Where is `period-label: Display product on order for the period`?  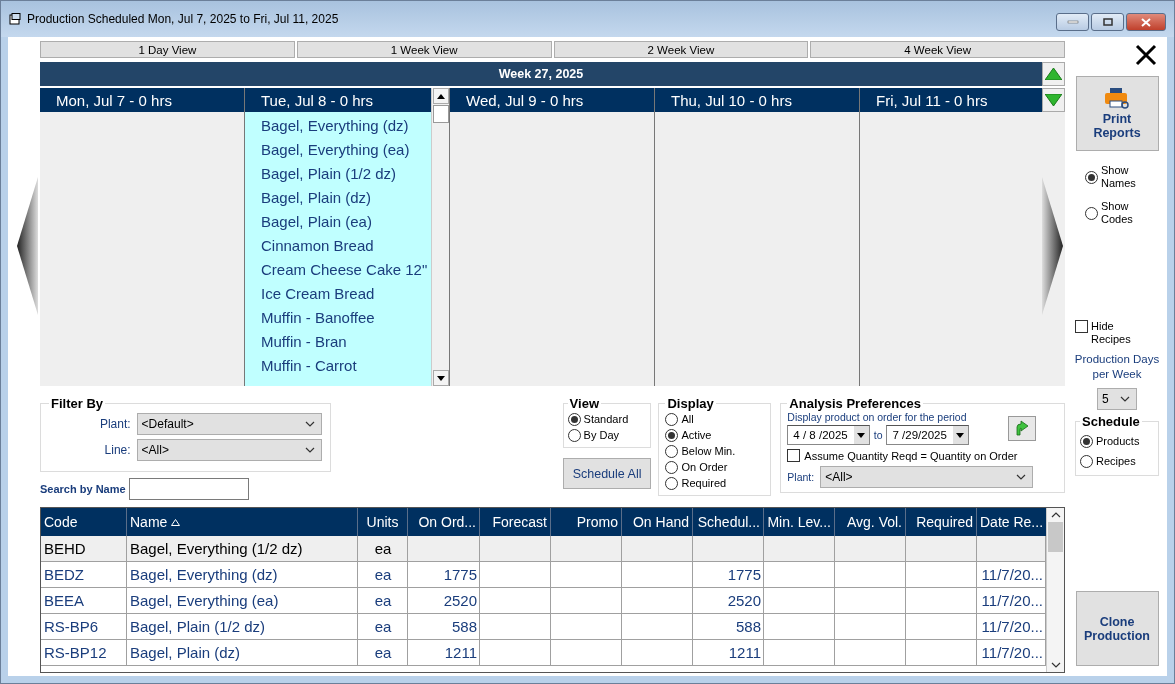 period-label: Display product on order for the period is located at coordinates (877, 417).